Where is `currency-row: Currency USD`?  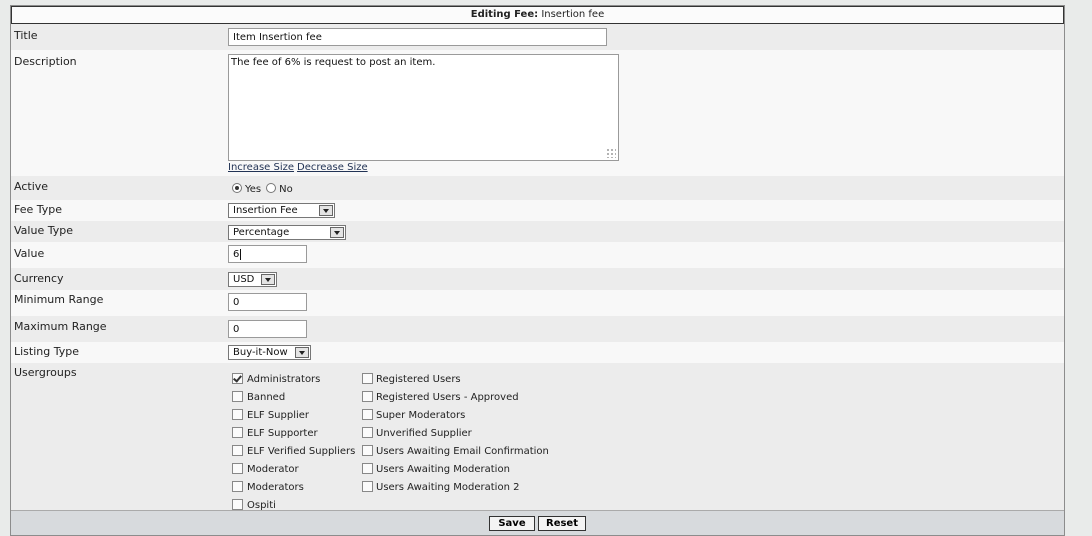
currency-row: Currency USD is located at coordinates (537, 279).